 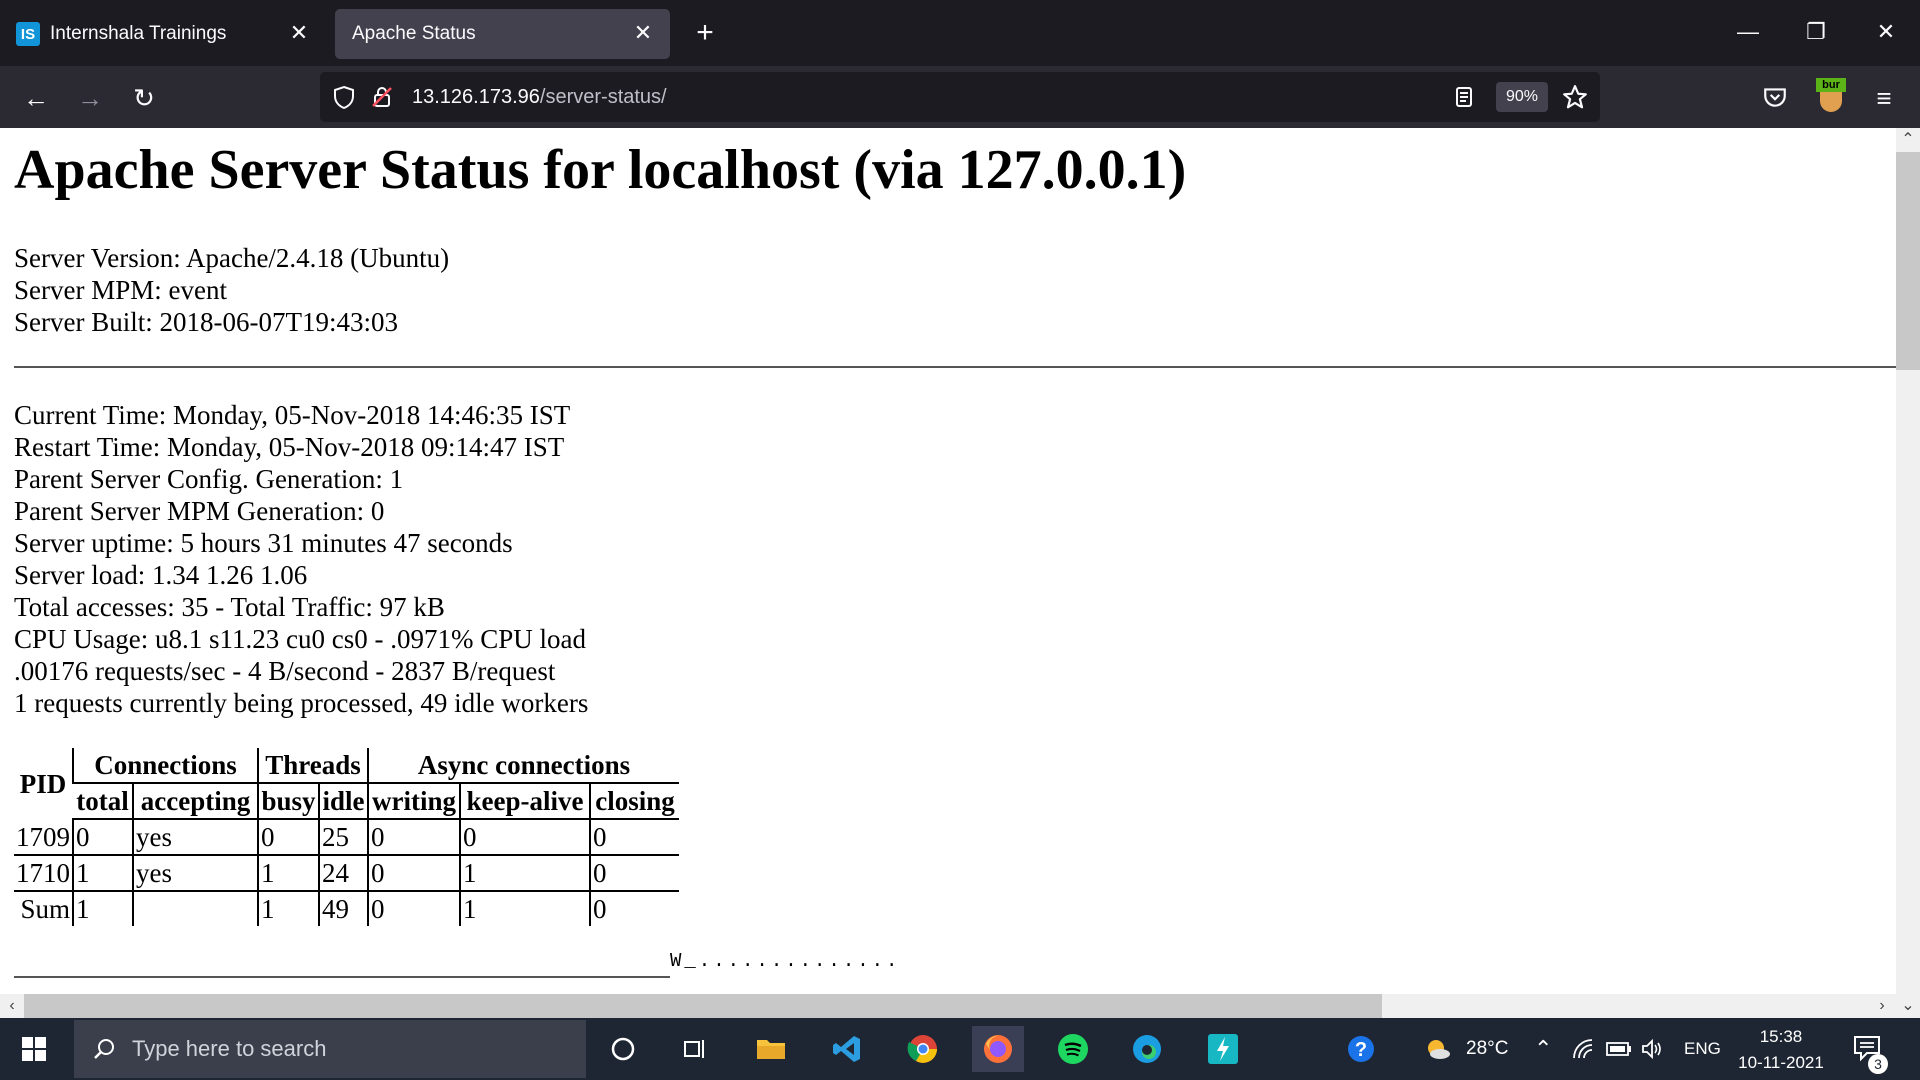 What do you see at coordinates (1816, 32) in the screenshot?
I see `restore-icon: ❐` at bounding box center [1816, 32].